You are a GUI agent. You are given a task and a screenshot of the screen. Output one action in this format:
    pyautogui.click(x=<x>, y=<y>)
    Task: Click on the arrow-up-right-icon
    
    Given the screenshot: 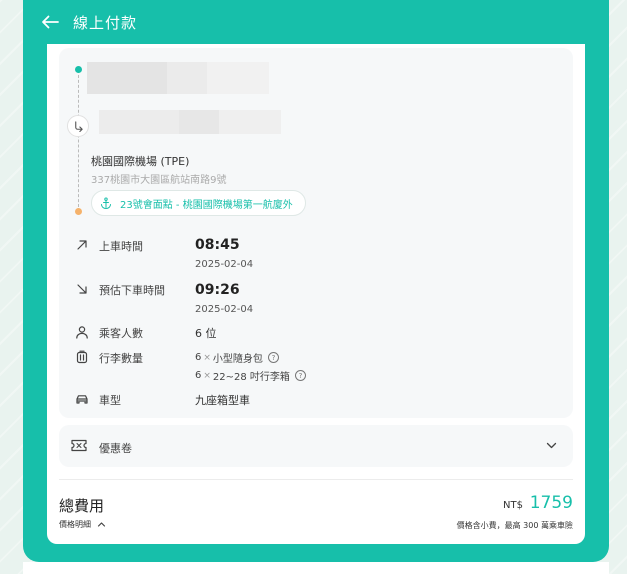 What is the action you would take?
    pyautogui.click(x=82, y=245)
    